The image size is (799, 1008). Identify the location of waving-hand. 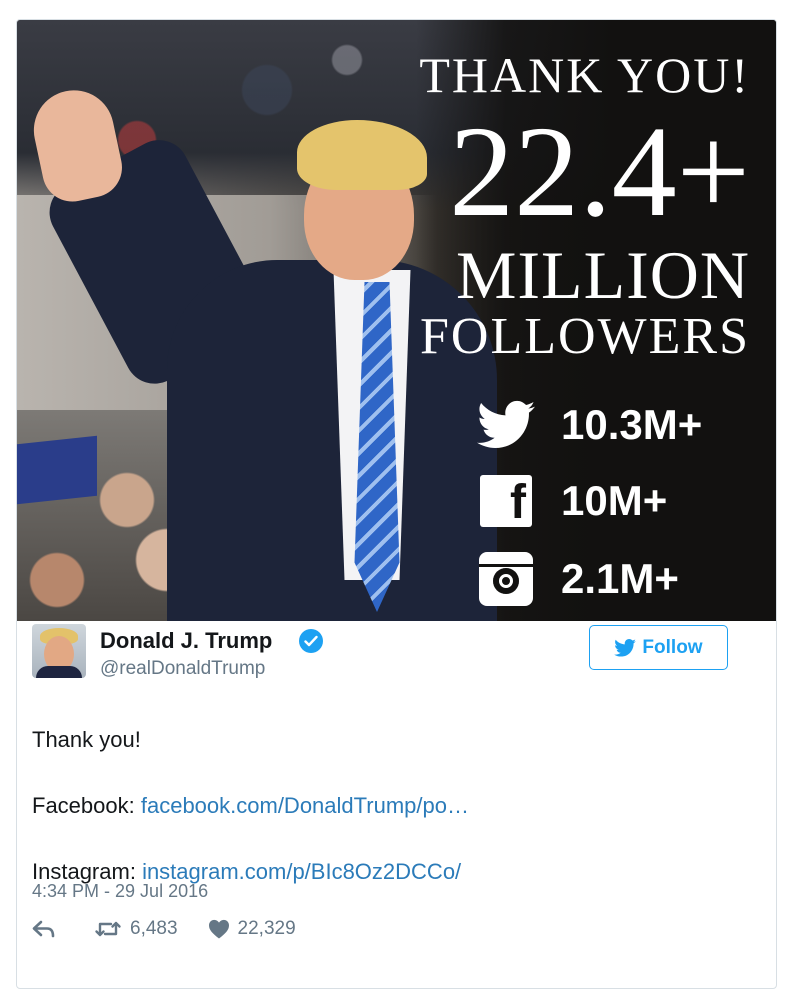
(77, 145).